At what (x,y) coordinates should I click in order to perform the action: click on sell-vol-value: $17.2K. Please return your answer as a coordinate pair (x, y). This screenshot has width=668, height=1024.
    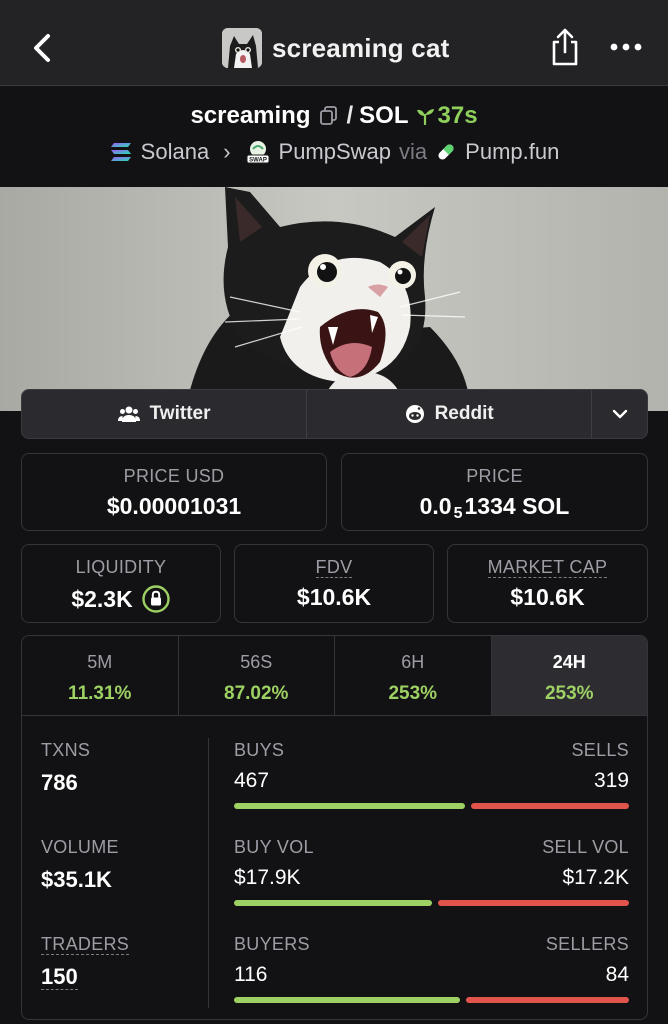
    Looking at the image, I should click on (595, 877).